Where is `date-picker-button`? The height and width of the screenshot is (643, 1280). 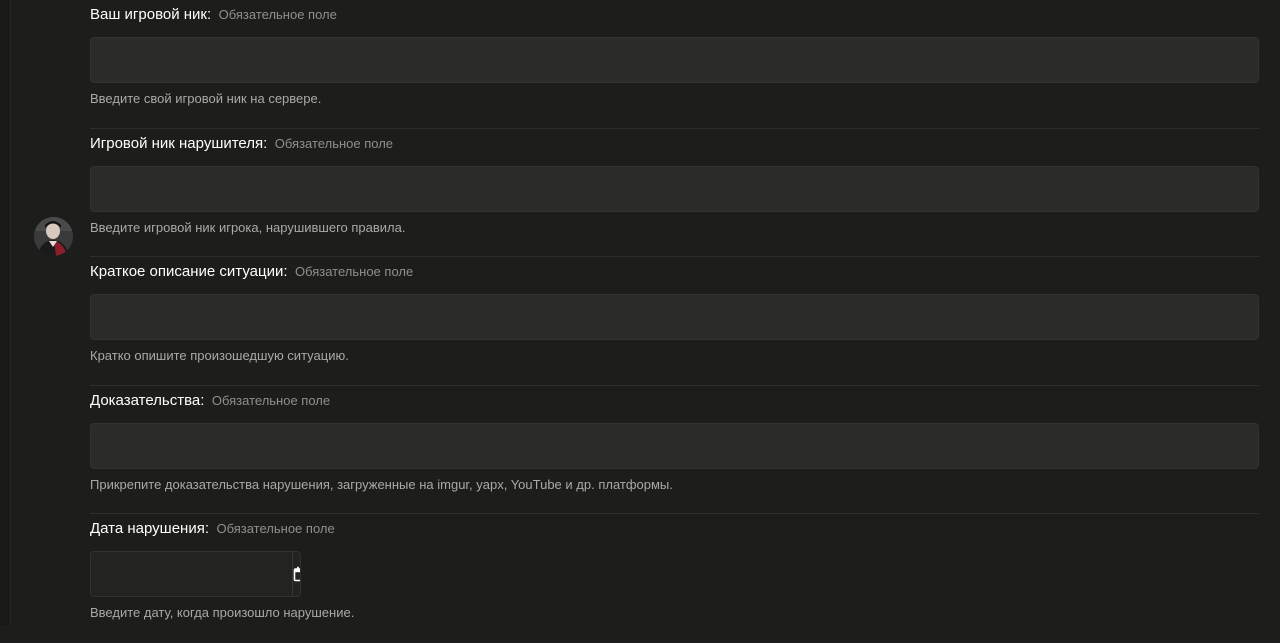
date-picker-button is located at coordinates (296, 574).